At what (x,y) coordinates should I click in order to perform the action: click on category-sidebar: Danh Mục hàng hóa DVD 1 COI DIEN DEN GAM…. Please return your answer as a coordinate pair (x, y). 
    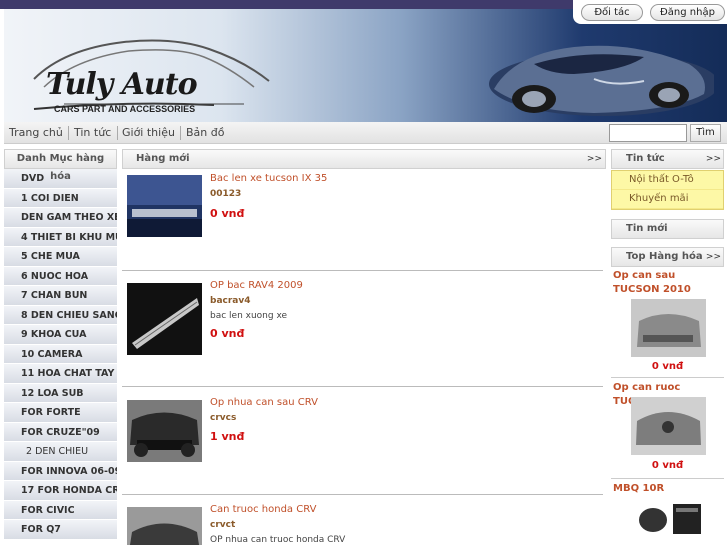
    Looking at the image, I should click on (60, 344).